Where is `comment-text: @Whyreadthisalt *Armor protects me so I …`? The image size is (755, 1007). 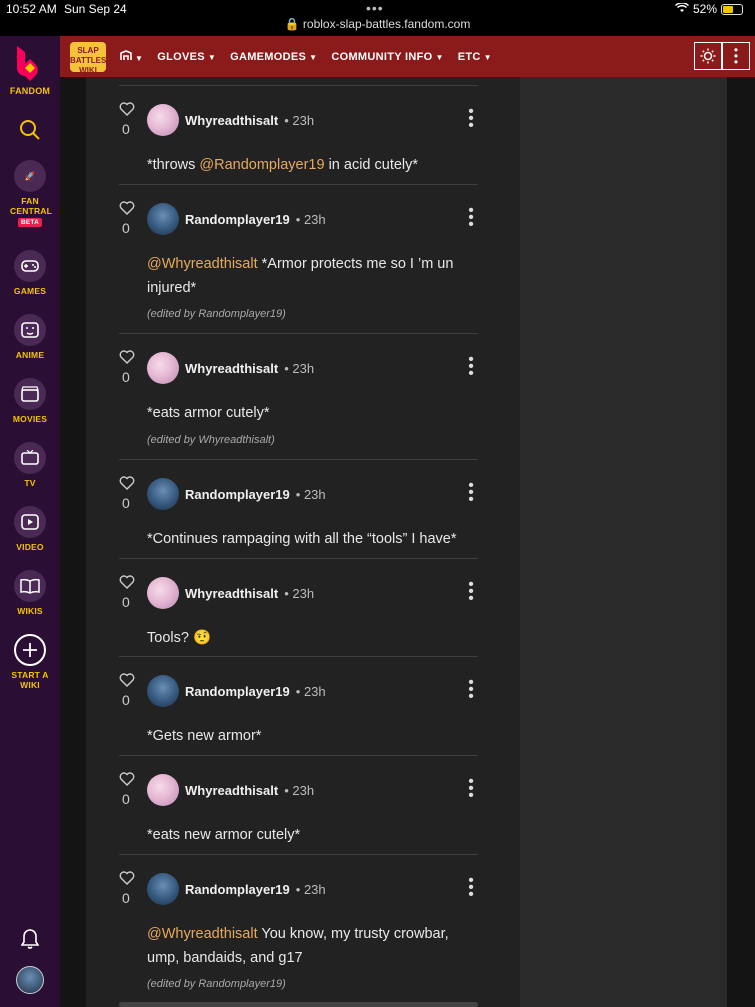
comment-text: @Whyreadthisalt *Armor protects me so I … is located at coordinates (300, 276).